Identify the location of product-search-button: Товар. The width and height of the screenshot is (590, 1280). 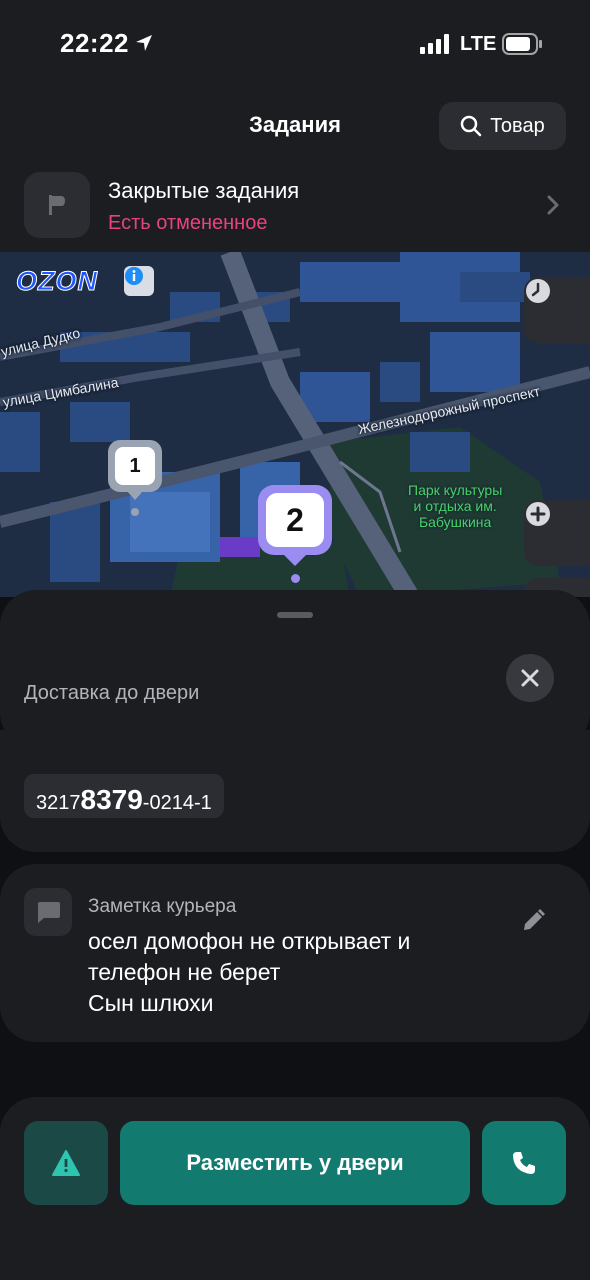
(502, 126).